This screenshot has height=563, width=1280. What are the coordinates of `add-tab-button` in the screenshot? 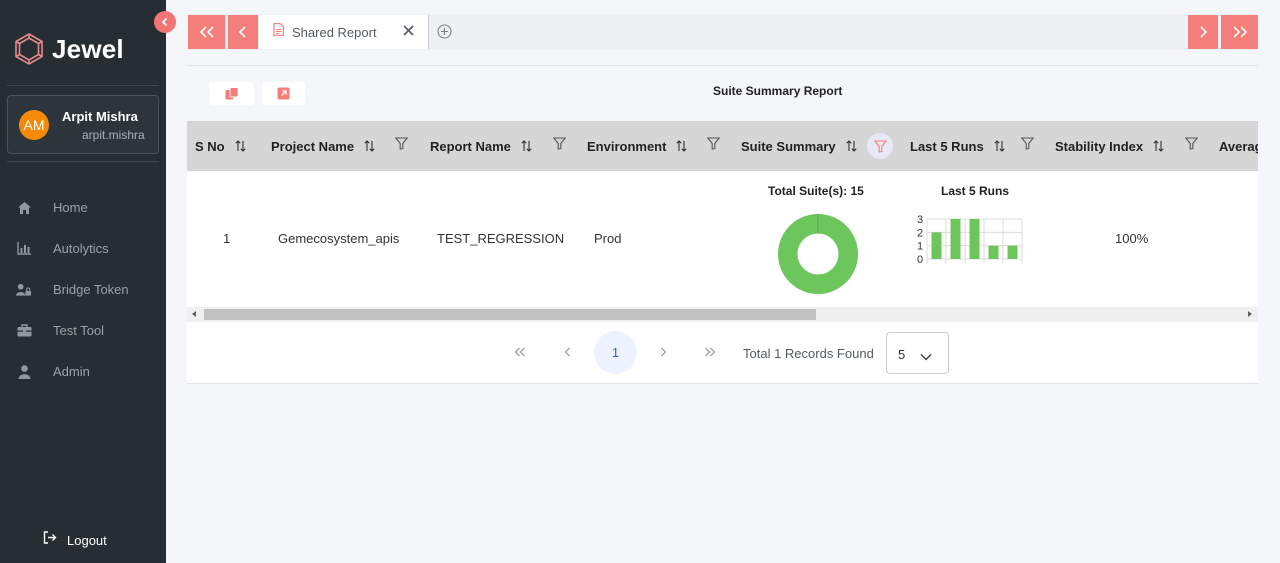 It's located at (444, 31).